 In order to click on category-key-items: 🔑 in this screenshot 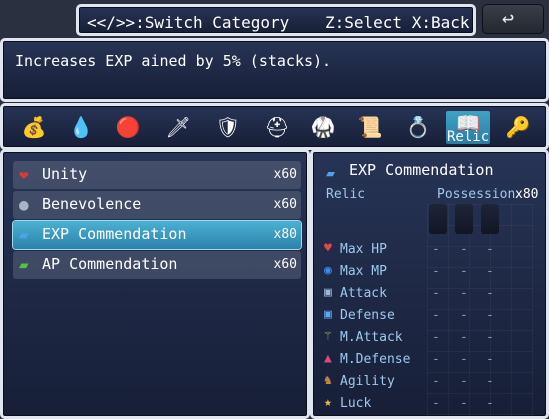, I will do `click(518, 127)`.